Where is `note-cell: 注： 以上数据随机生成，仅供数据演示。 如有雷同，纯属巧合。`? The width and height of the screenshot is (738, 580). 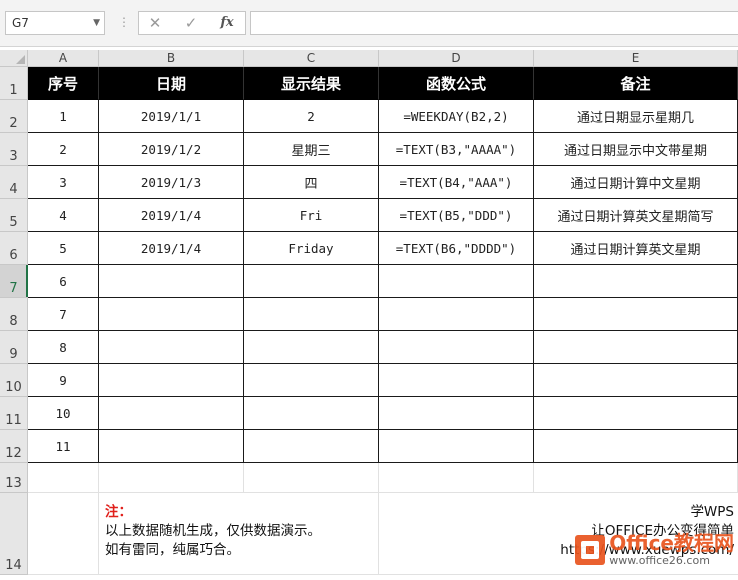 note-cell: 注： 以上数据随机生成，仅供数据演示。 如有雷同，纯属巧合。 is located at coordinates (239, 534).